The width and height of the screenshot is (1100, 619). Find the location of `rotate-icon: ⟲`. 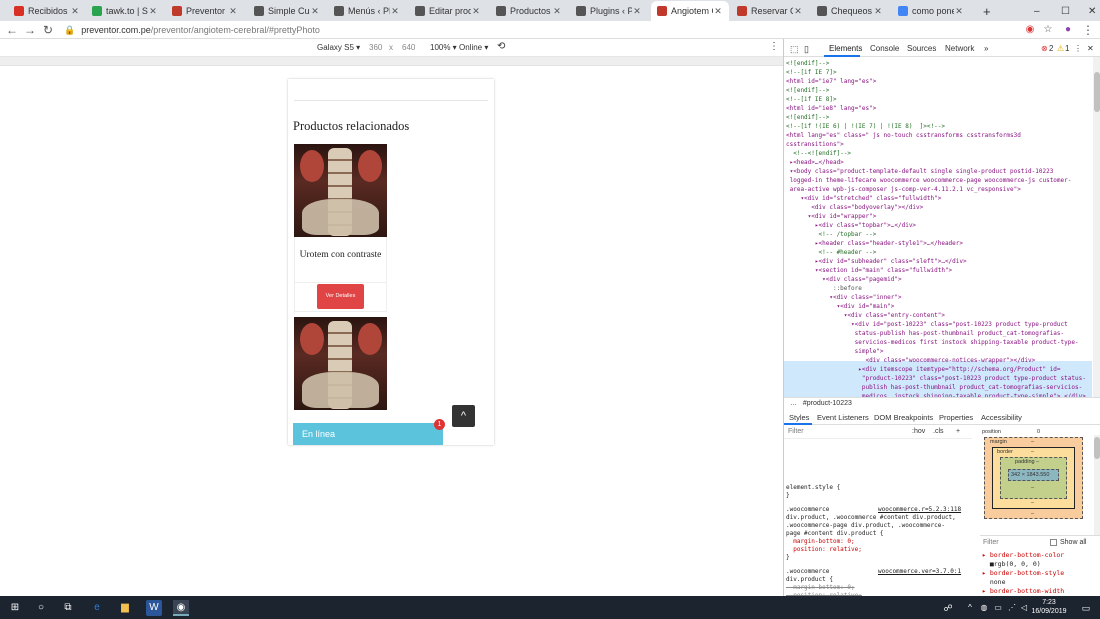

rotate-icon: ⟲ is located at coordinates (501, 46).